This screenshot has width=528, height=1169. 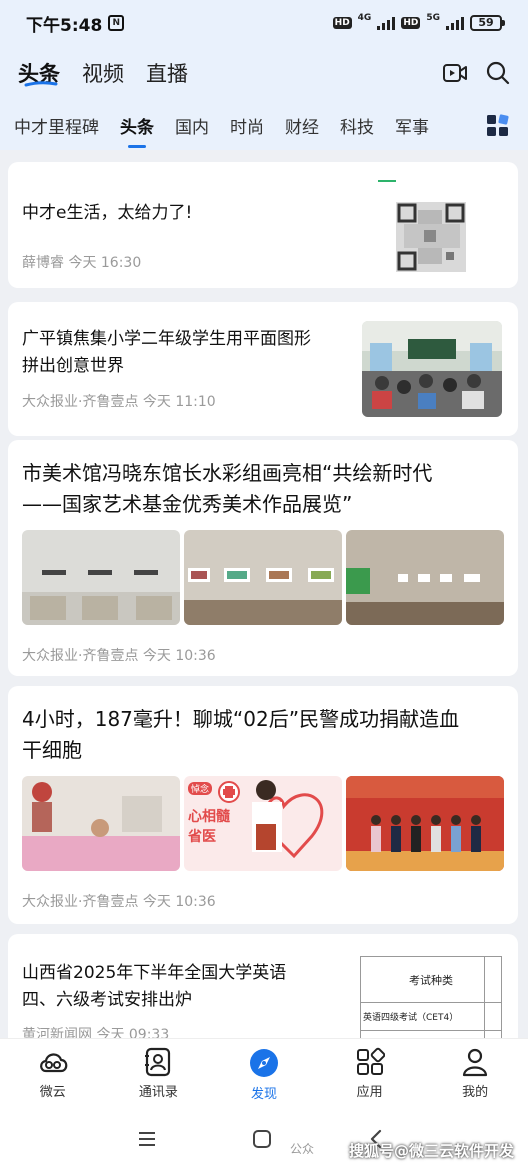 I want to click on news-title: 广平镇焦集小学二年级学生用平面图形 拼出创意世界, so click(x=187, y=353).